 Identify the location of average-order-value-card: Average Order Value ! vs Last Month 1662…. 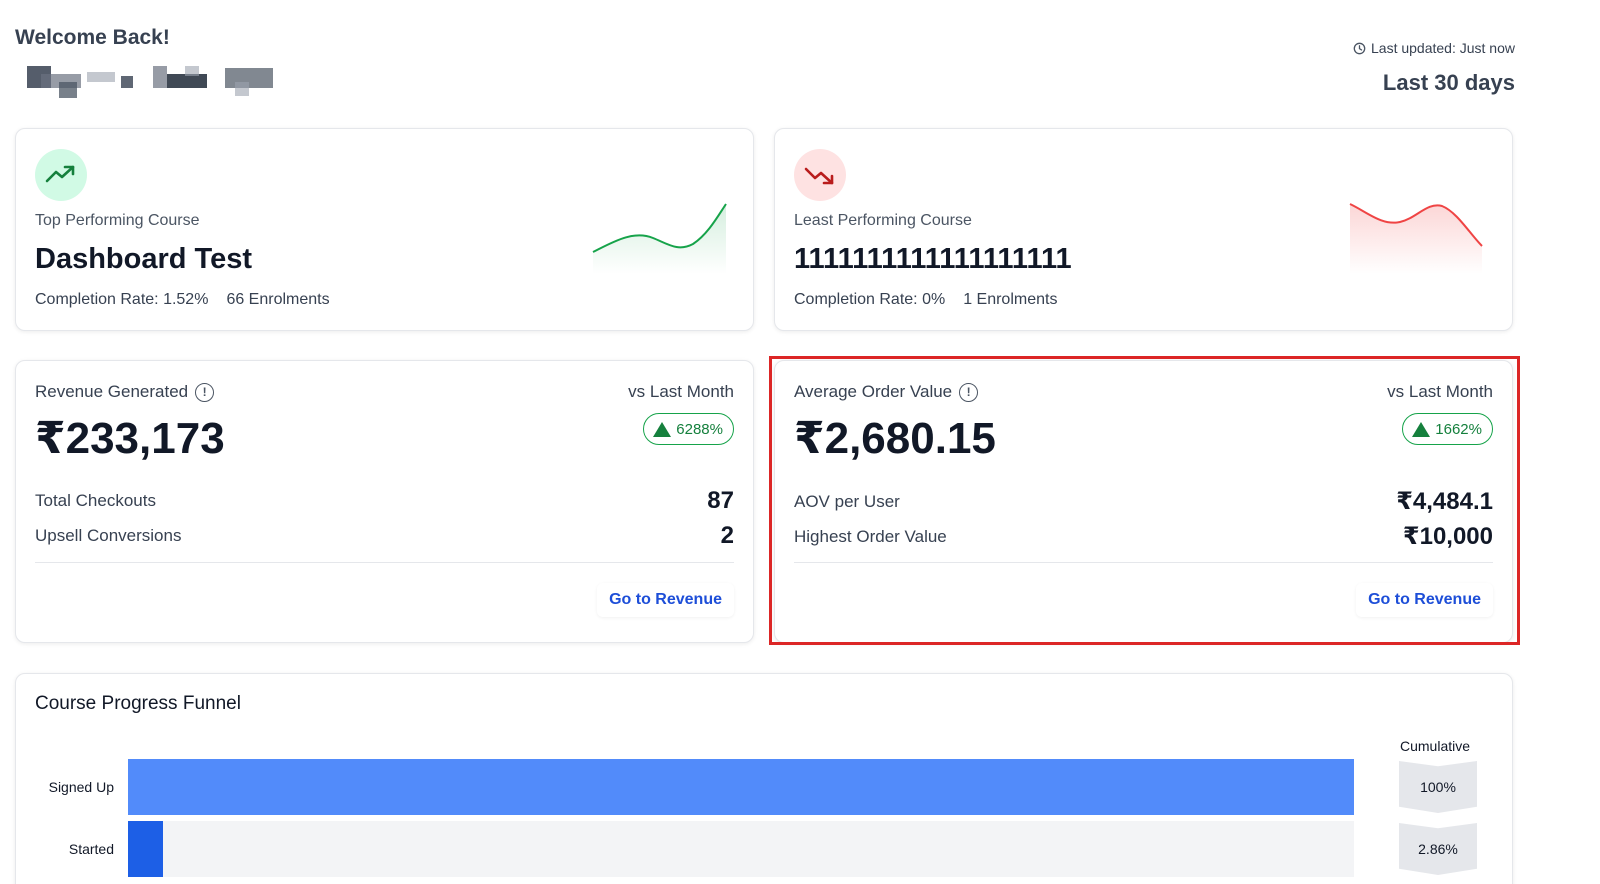
(1143, 501).